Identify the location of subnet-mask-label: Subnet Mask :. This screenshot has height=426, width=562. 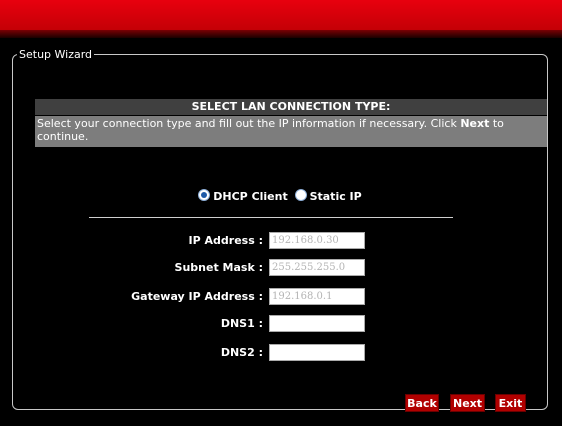
(218, 267).